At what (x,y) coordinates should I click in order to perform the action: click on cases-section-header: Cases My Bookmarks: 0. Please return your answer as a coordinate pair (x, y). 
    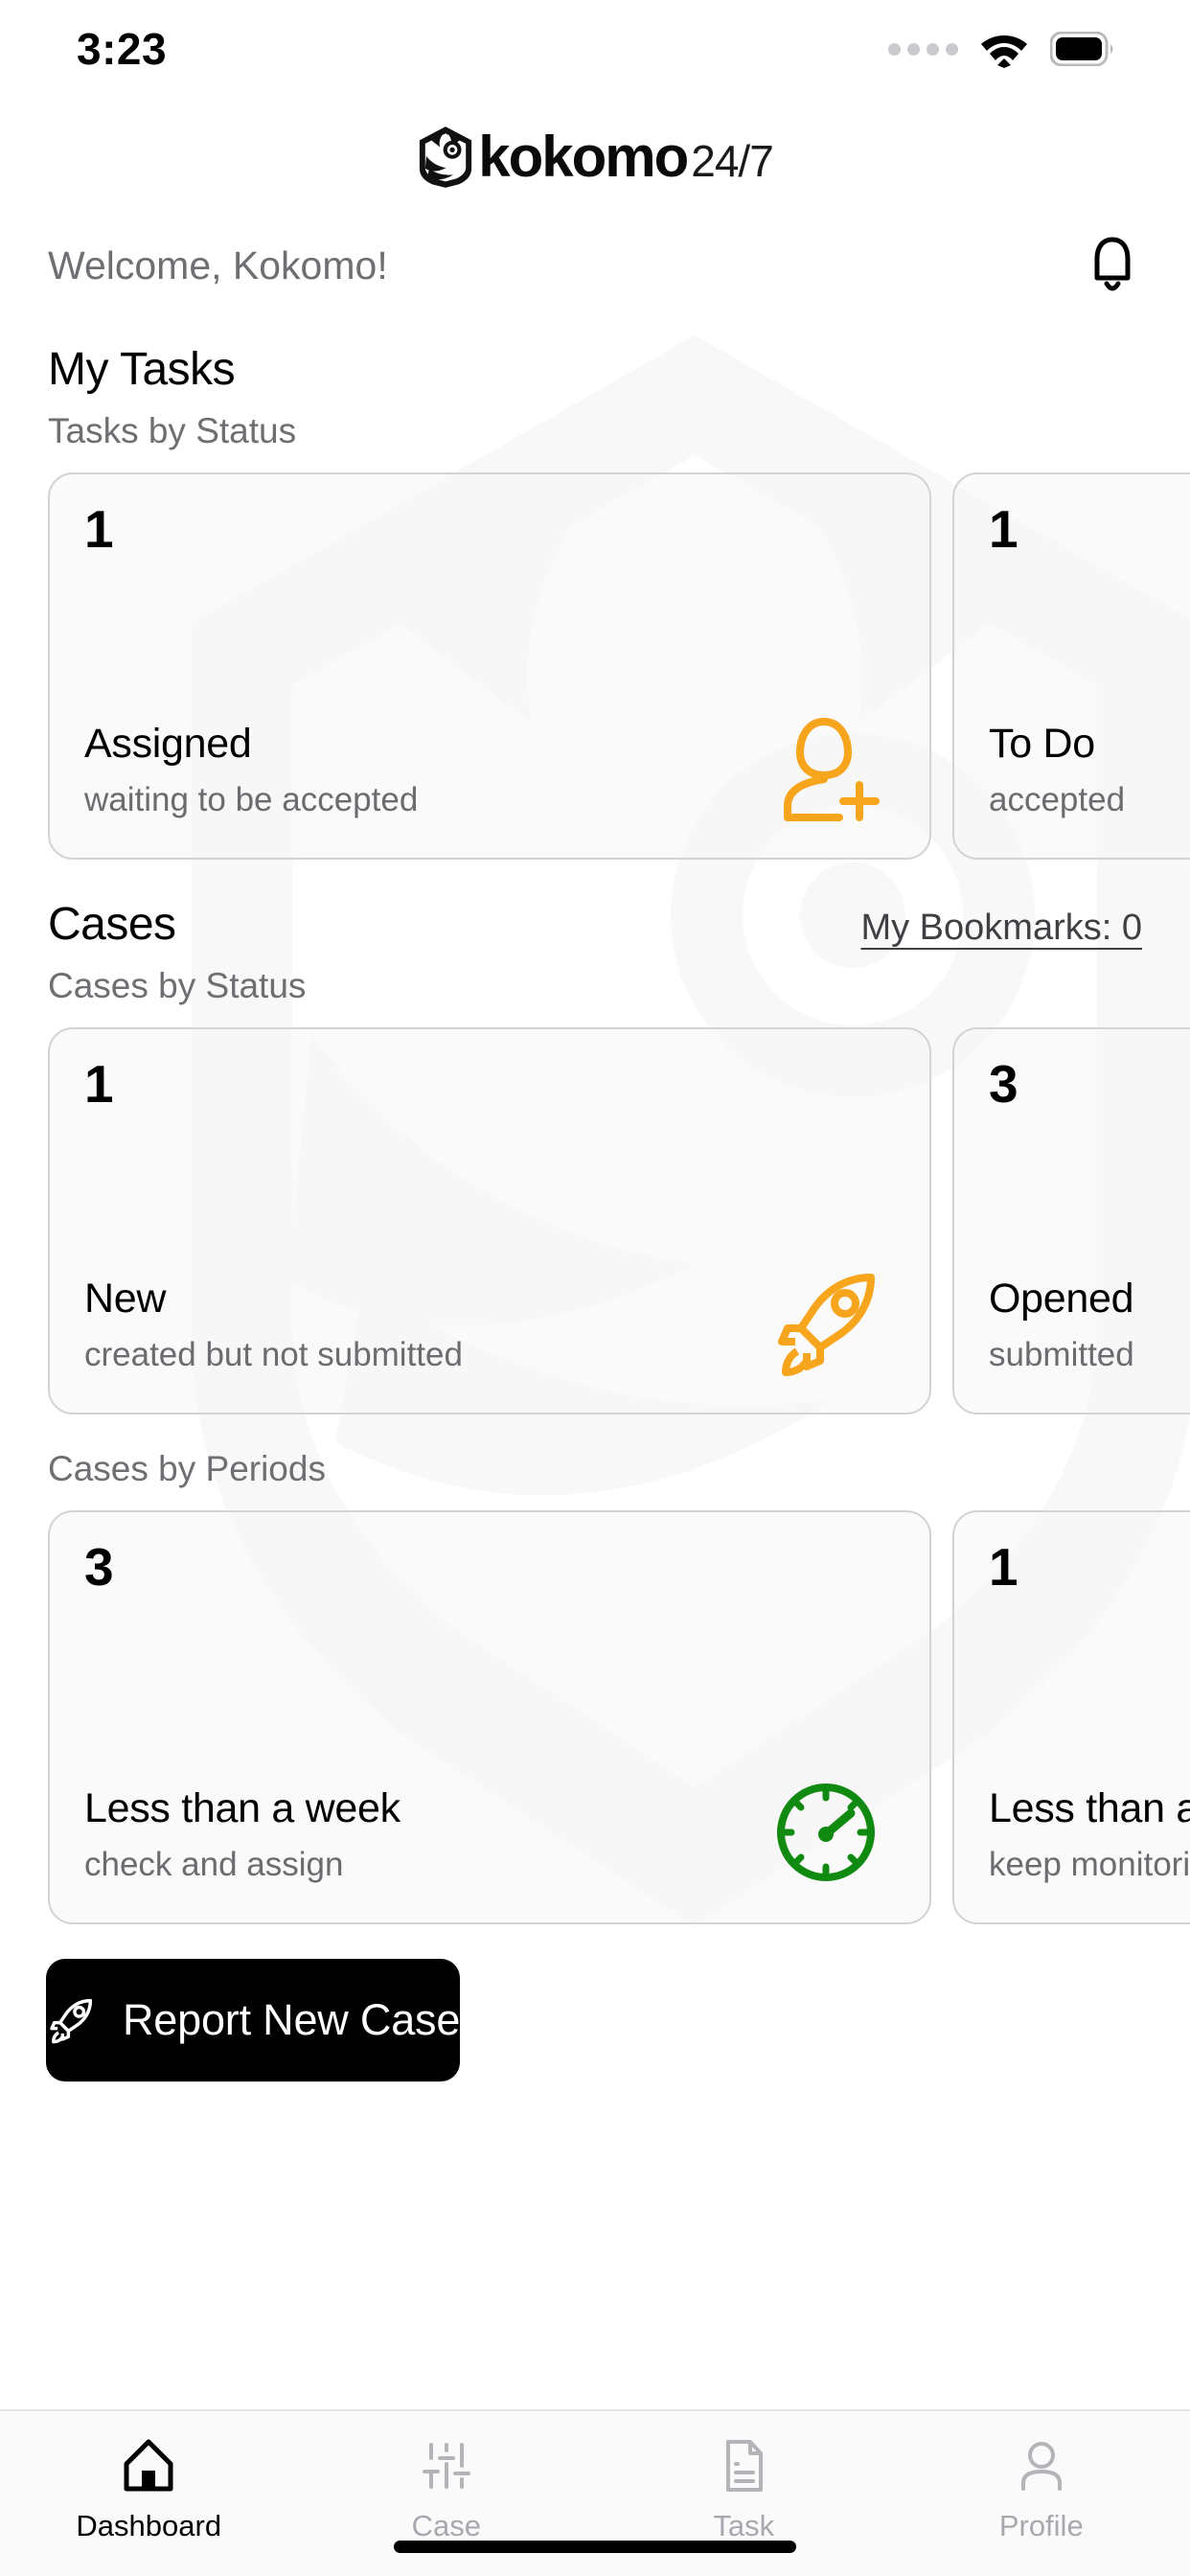
    Looking at the image, I should click on (595, 924).